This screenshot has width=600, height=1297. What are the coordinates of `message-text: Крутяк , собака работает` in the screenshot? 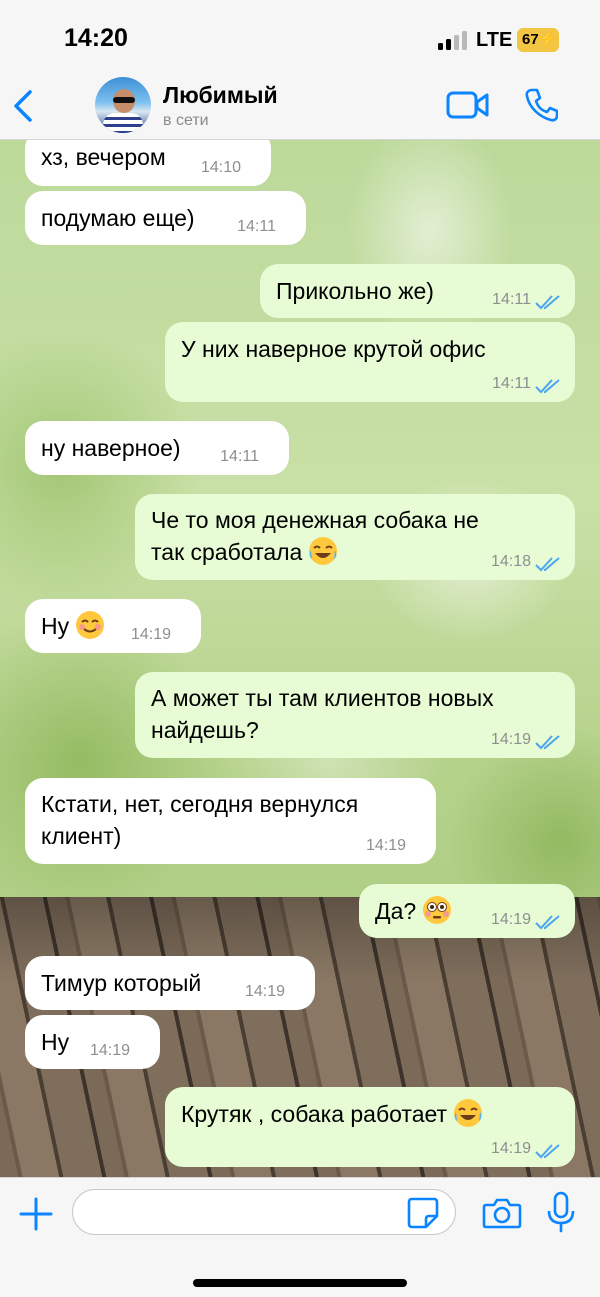 It's located at (314, 1114).